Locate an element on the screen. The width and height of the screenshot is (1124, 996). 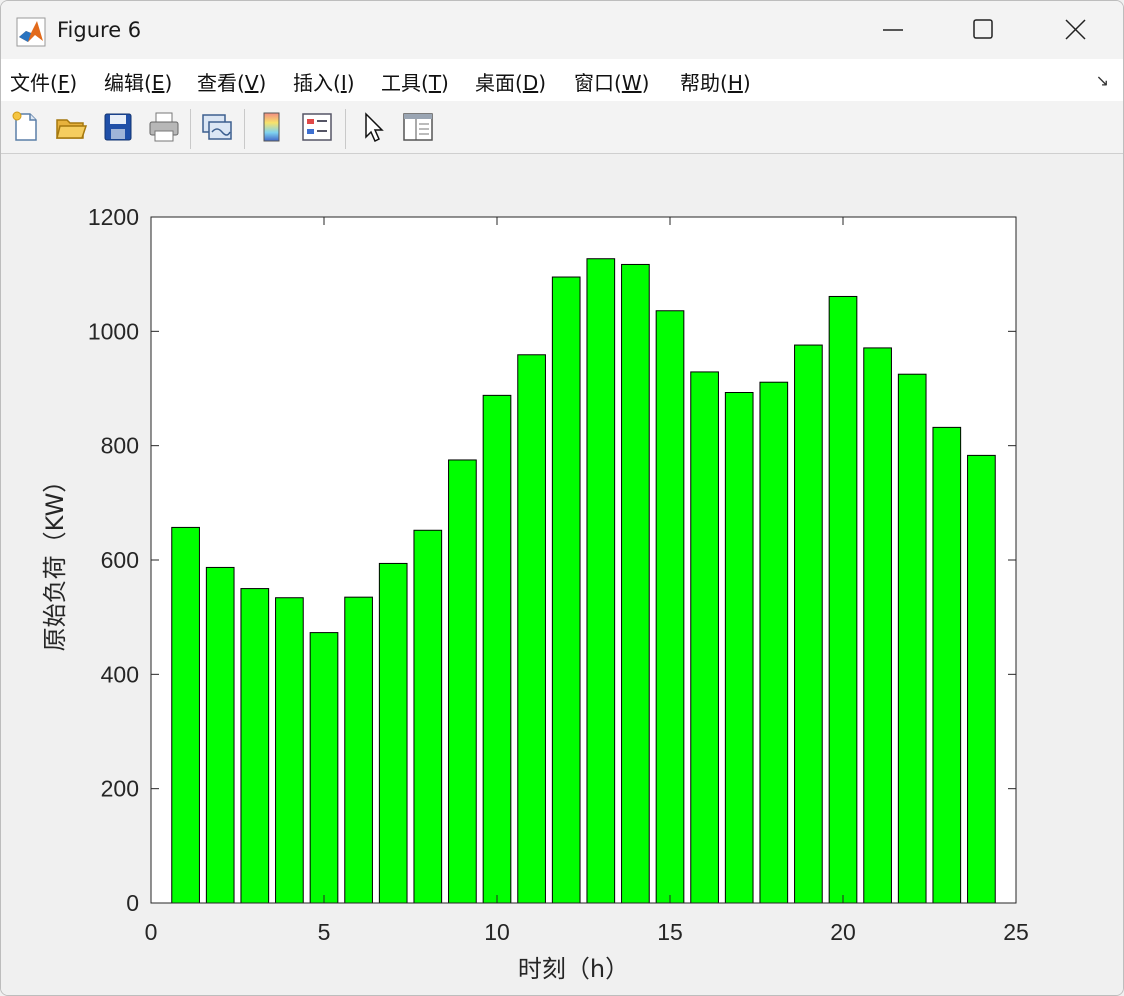
figure-toolbar is located at coordinates (562, 127).